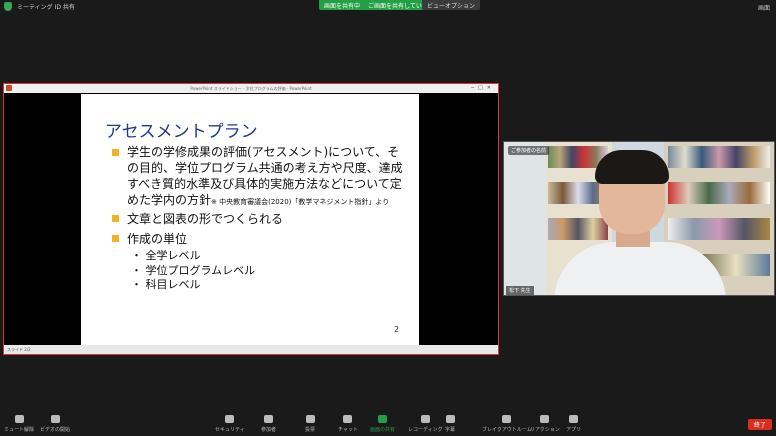  Describe the element at coordinates (55, 419) in the screenshot. I see `video-camera-icon` at that location.